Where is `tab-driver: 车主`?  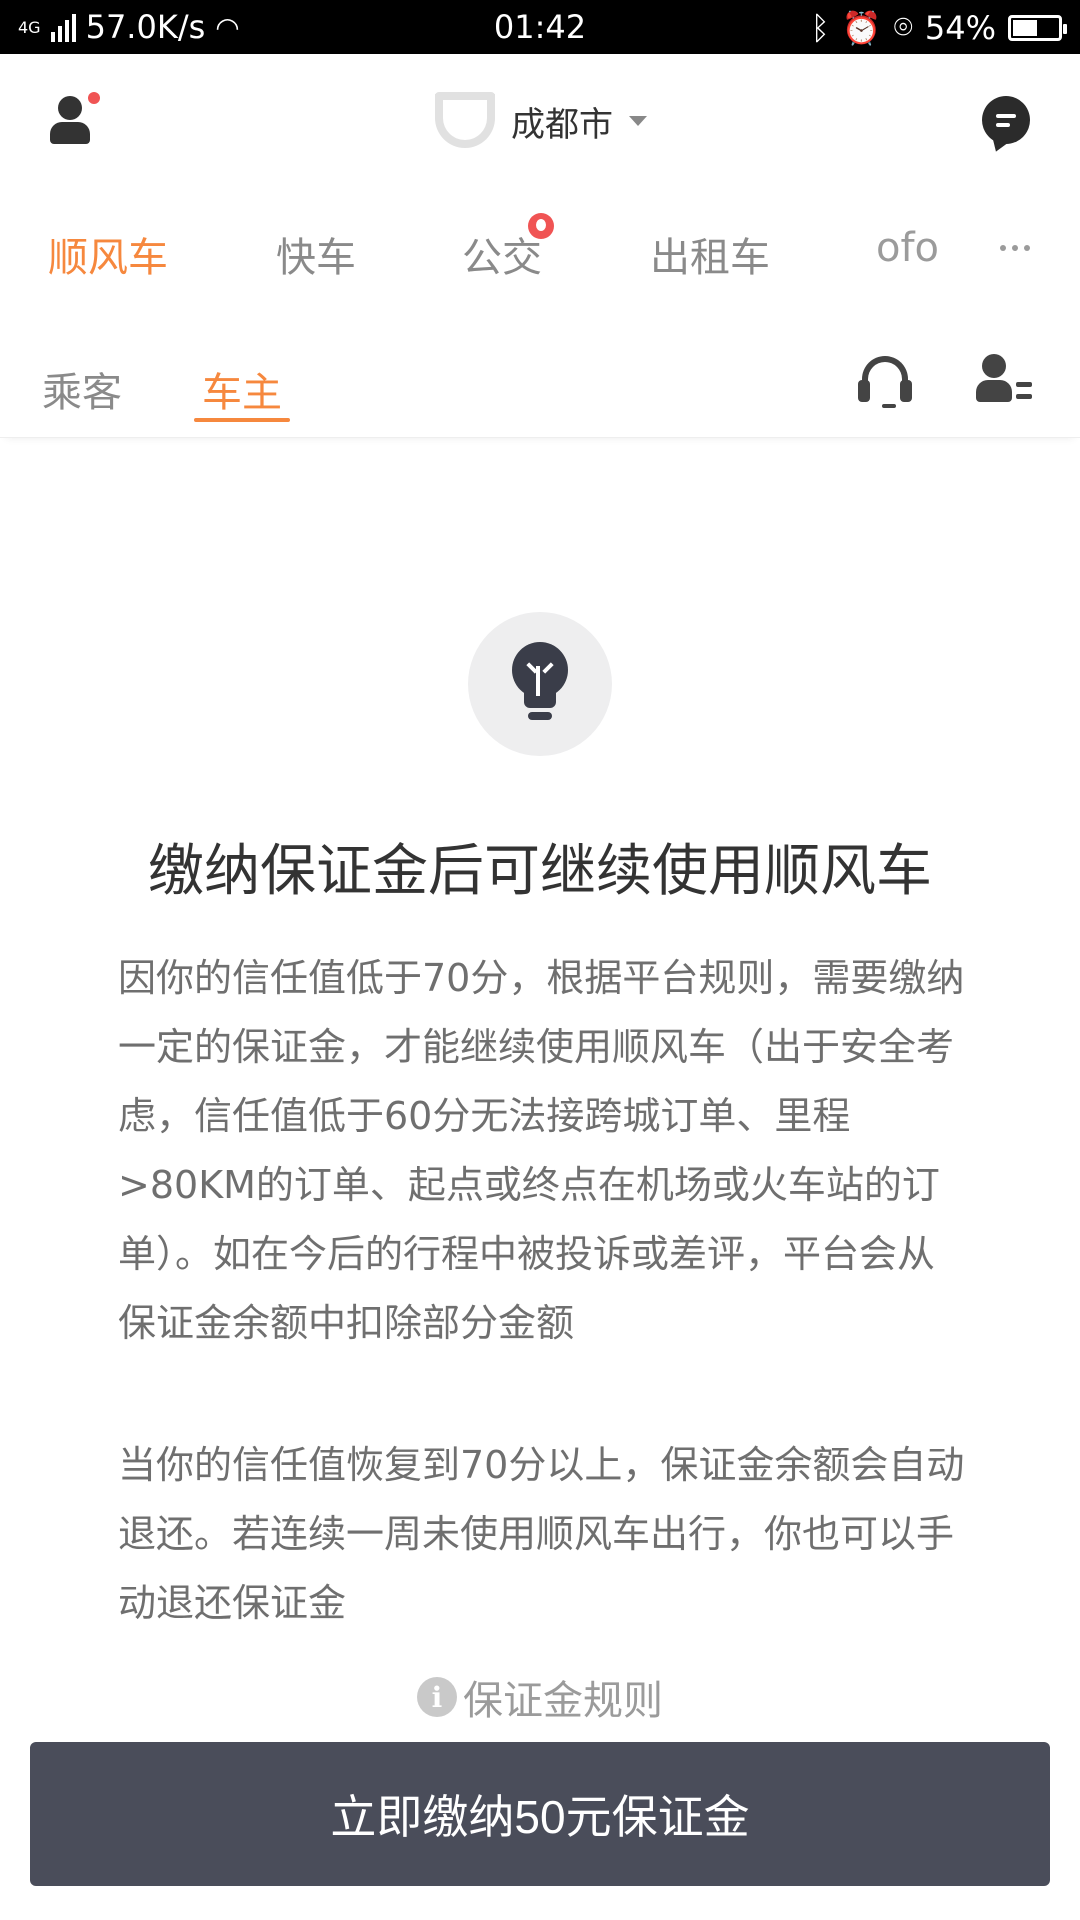 tab-driver: 车主 is located at coordinates (242, 389).